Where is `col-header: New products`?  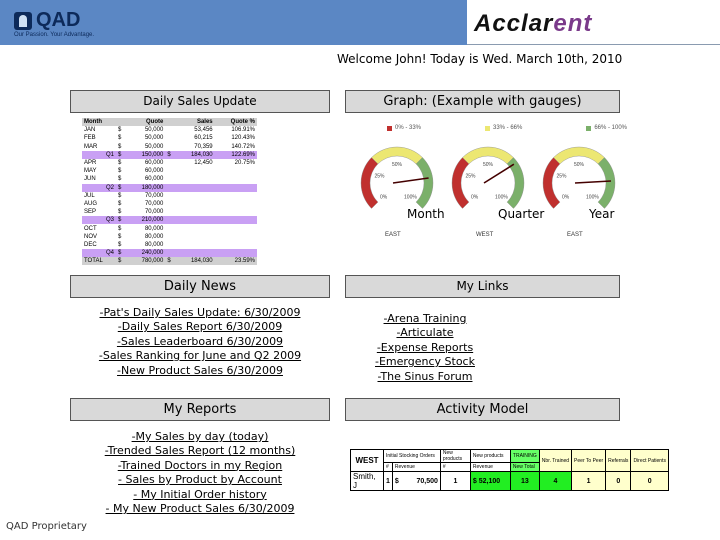
col-header: New products is located at coordinates (490, 456).